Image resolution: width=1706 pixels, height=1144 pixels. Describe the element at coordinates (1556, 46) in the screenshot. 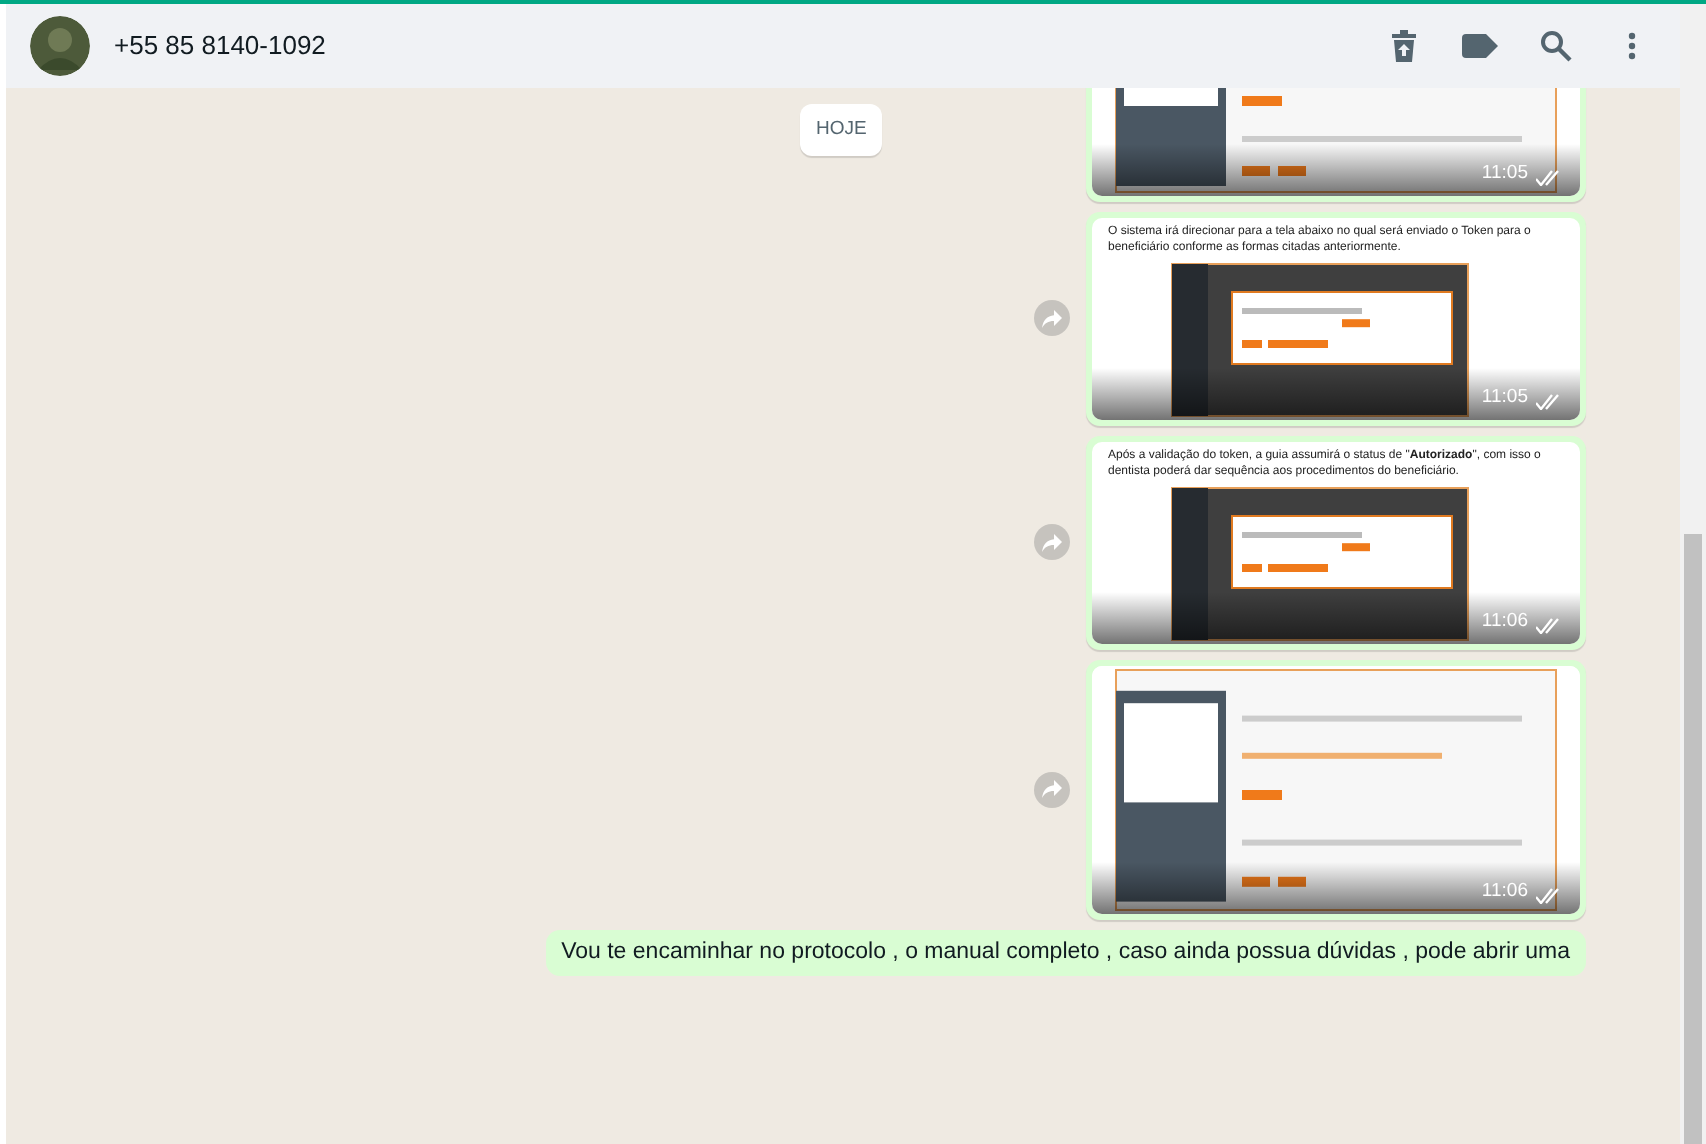

I see `search-icon` at that location.